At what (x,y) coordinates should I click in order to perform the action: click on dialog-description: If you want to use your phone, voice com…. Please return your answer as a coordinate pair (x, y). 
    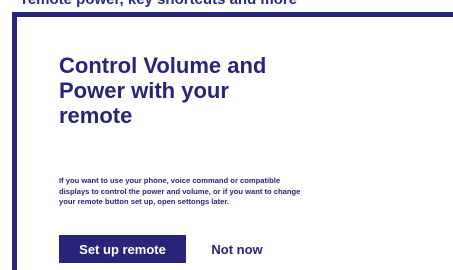
    Looking at the image, I should click on (180, 191).